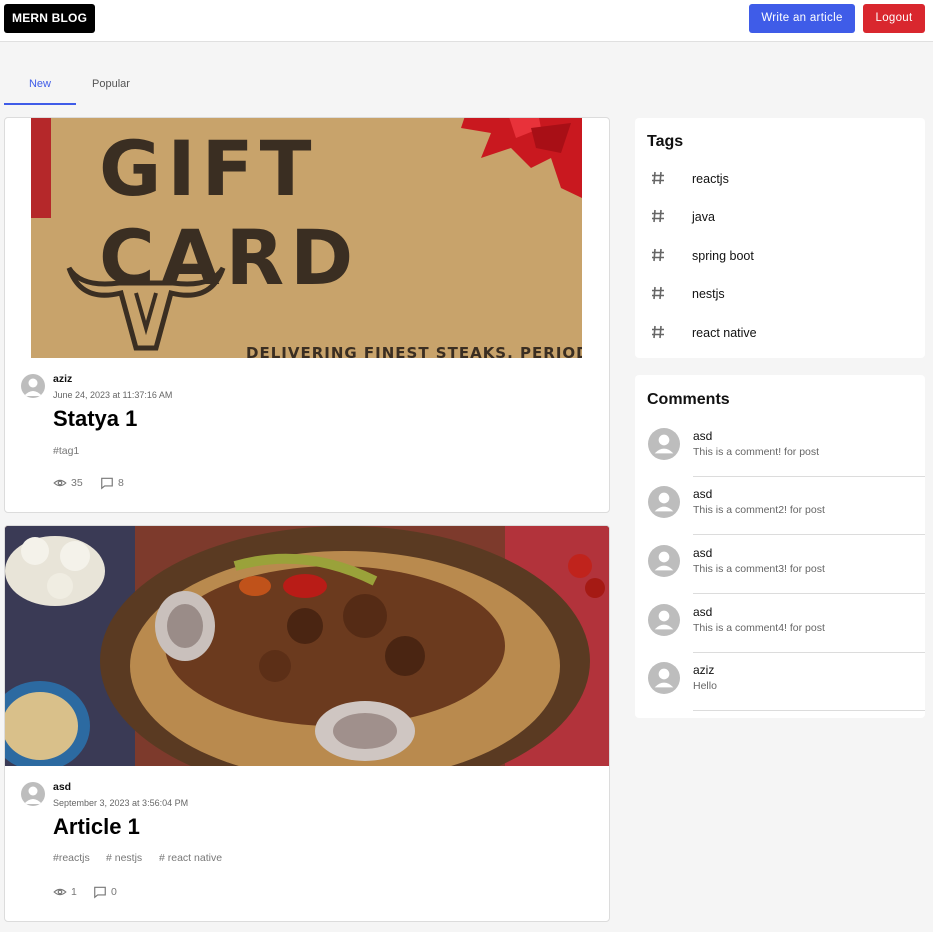 This screenshot has width=933, height=932. Describe the element at coordinates (688, 399) in the screenshot. I see `comments-title: Comments` at that location.